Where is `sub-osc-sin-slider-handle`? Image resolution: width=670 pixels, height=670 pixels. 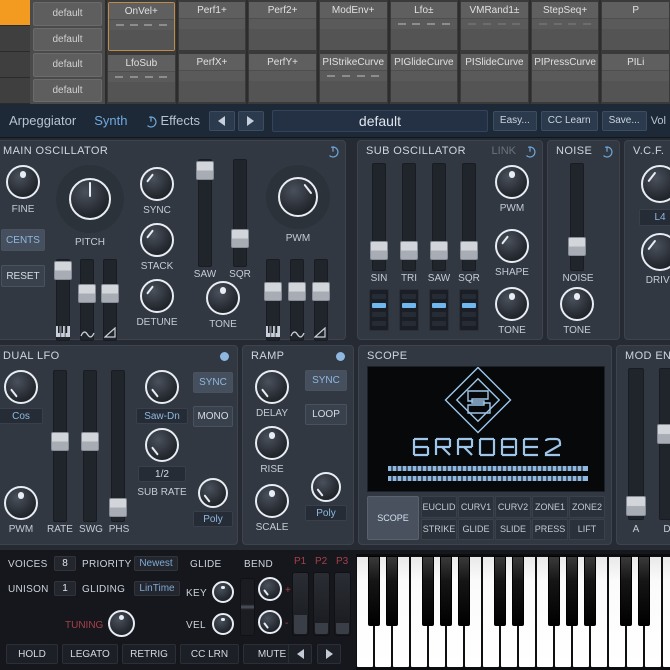 sub-osc-sin-slider-handle is located at coordinates (379, 250).